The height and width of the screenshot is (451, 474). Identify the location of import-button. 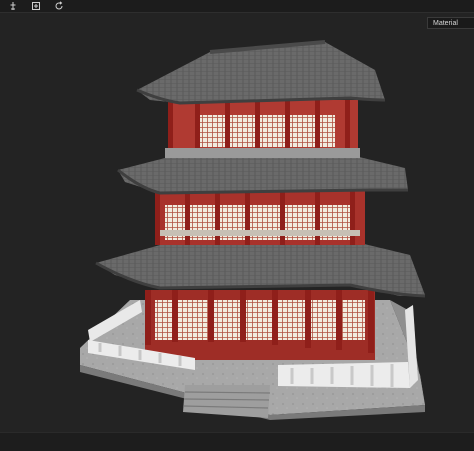
(36, 5).